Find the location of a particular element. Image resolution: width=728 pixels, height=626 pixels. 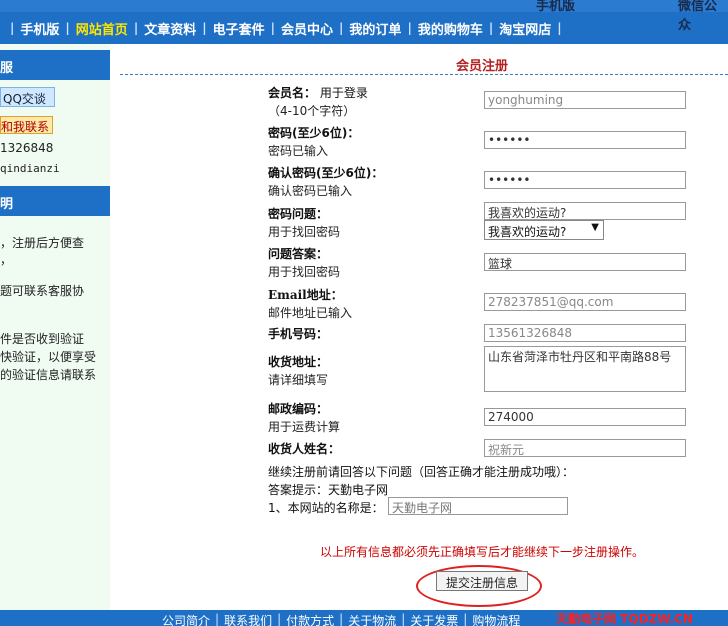

email-label: Email地址： is located at coordinates (305, 295).